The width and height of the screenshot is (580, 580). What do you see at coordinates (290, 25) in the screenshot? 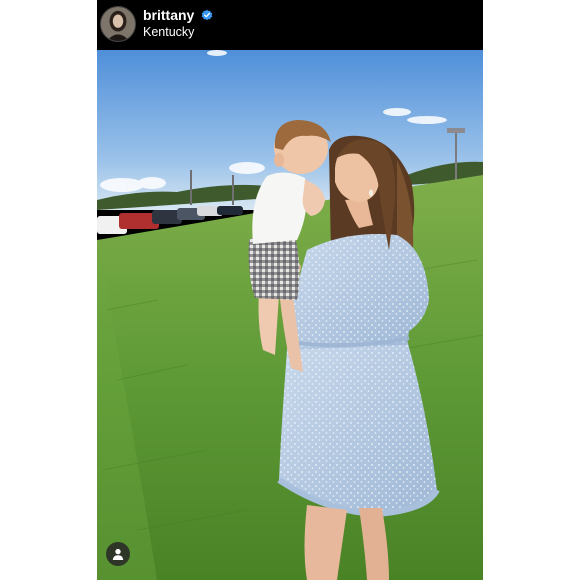
I see `post-header: brittany Kentucky` at bounding box center [290, 25].